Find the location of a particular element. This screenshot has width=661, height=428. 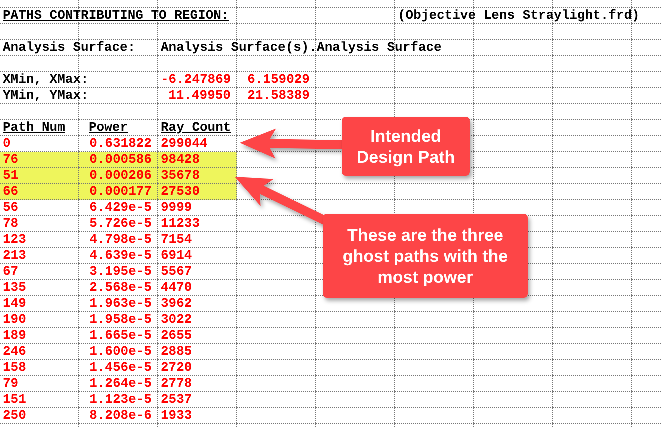

table-cell-text: 3962 is located at coordinates (177, 304).